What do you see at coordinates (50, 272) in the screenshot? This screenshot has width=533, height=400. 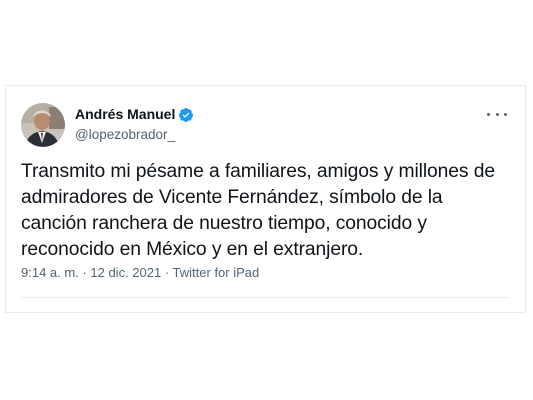 I see `tweet-time: 9:14 a. m.` at bounding box center [50, 272].